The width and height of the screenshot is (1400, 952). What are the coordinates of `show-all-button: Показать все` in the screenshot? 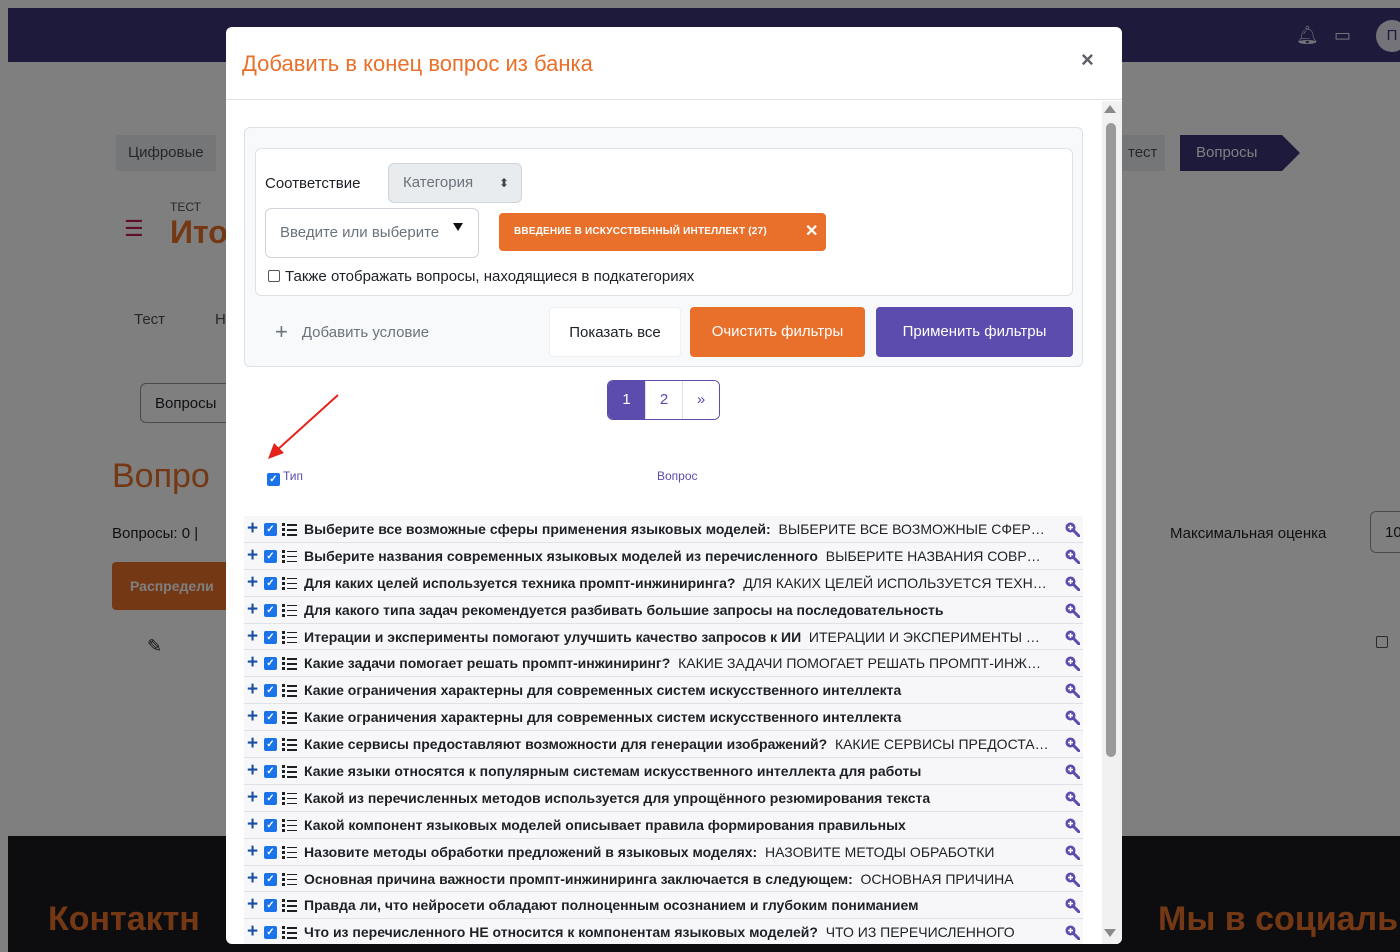 It's located at (615, 332).